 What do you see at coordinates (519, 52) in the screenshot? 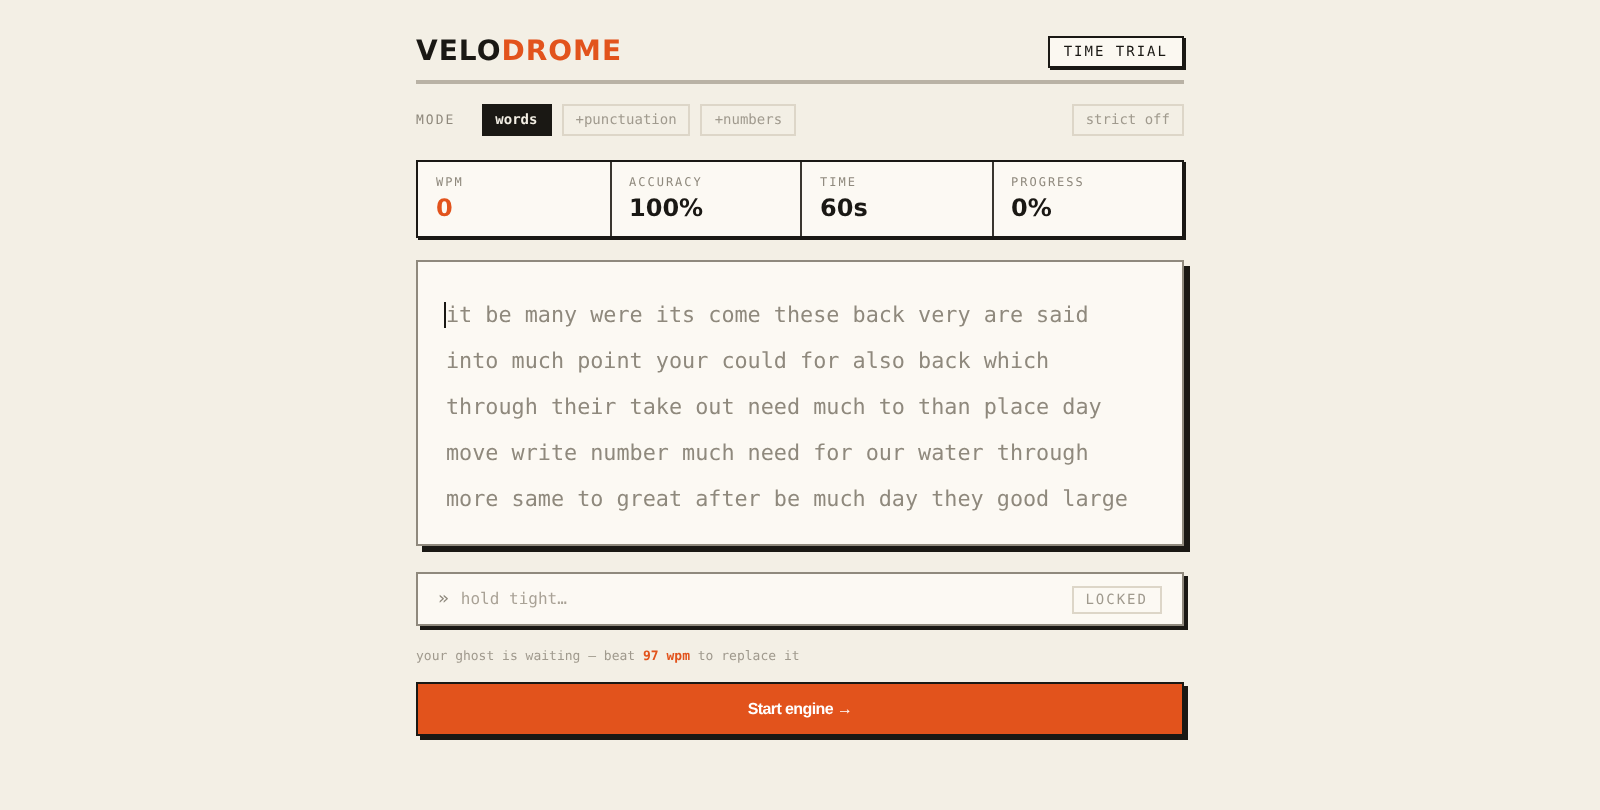
I see `logo: VELODROME` at bounding box center [519, 52].